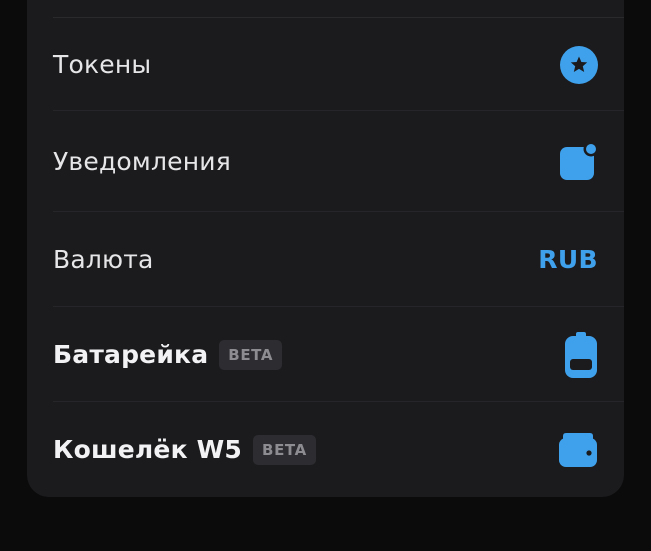 This screenshot has width=651, height=551. What do you see at coordinates (103, 259) in the screenshot?
I see `settings-item-label: Валюта` at bounding box center [103, 259].